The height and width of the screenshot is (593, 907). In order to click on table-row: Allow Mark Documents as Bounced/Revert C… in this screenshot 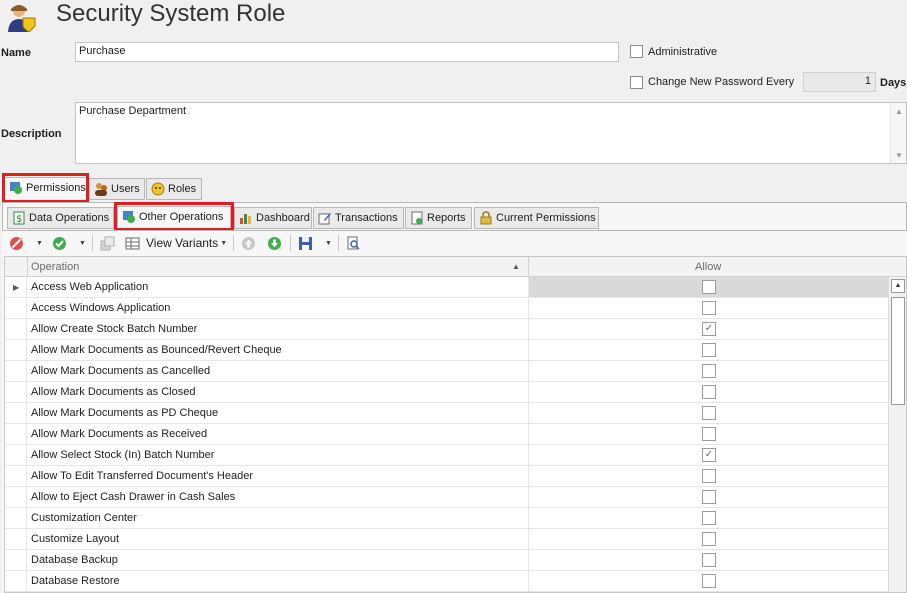, I will do `click(446, 350)`.